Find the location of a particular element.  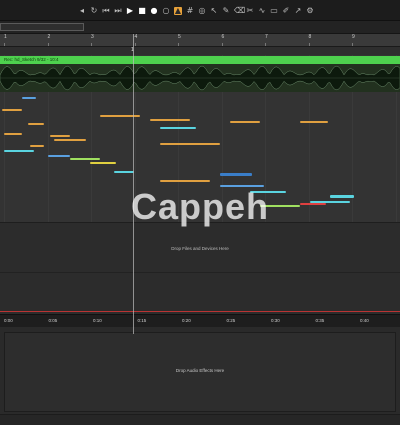

rewind-icon: ◂ is located at coordinates (82, 11).